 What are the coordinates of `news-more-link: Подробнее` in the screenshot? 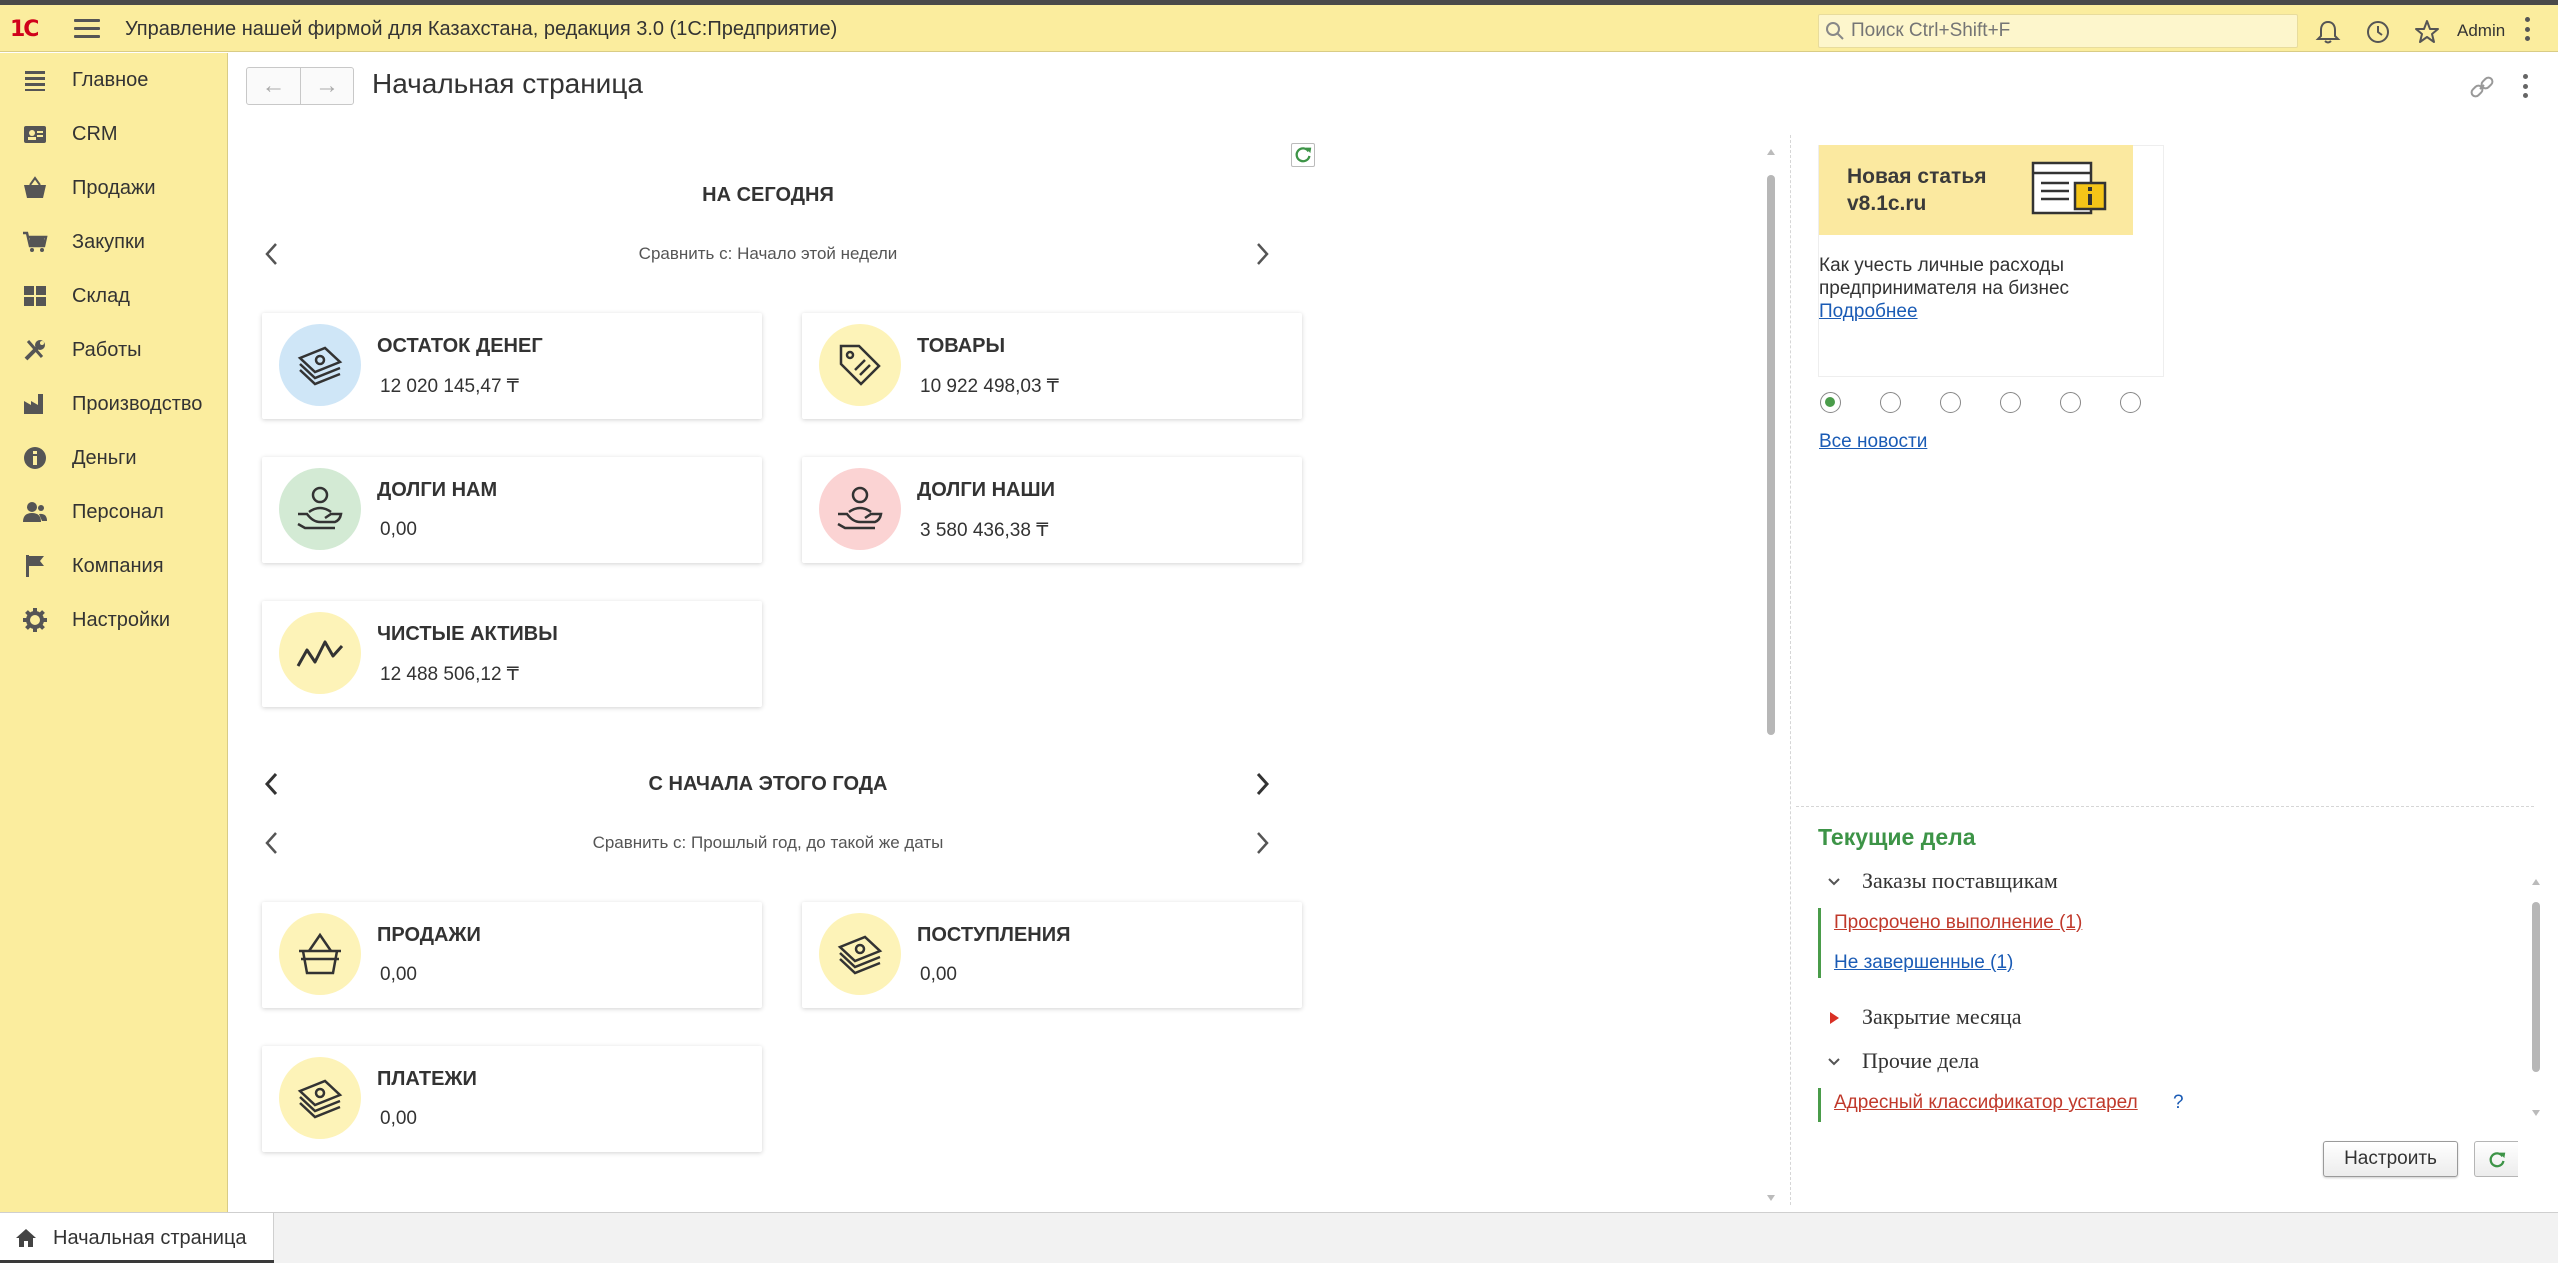 It's located at (1868, 312).